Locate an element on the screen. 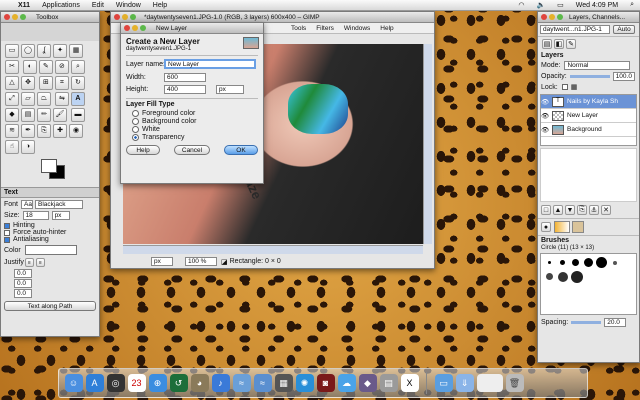 The image size is (640, 400). finder-icon: ☺ is located at coordinates (73, 383).